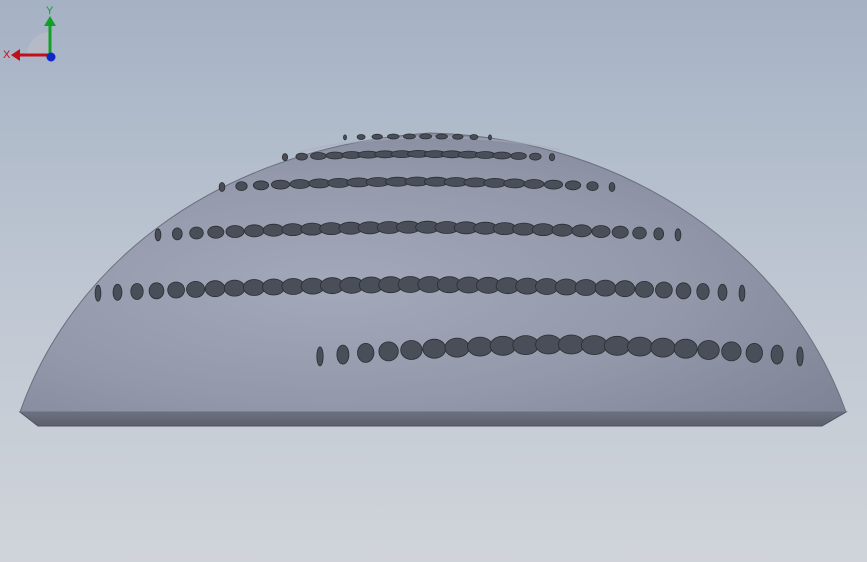  What do you see at coordinates (433, 419) in the screenshot?
I see `dome-base-rim` at bounding box center [433, 419].